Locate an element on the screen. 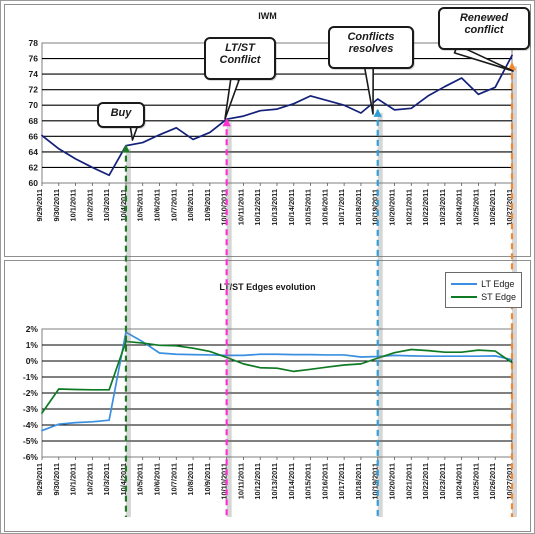 The image size is (535, 534). y-axis-tick-label: -6% is located at coordinates (31, 457).